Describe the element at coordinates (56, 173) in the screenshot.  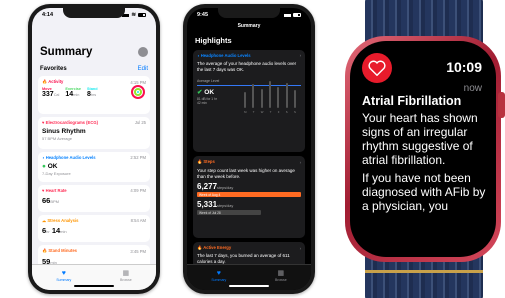
I see `audio-sub: 7-Day Exposure` at that location.